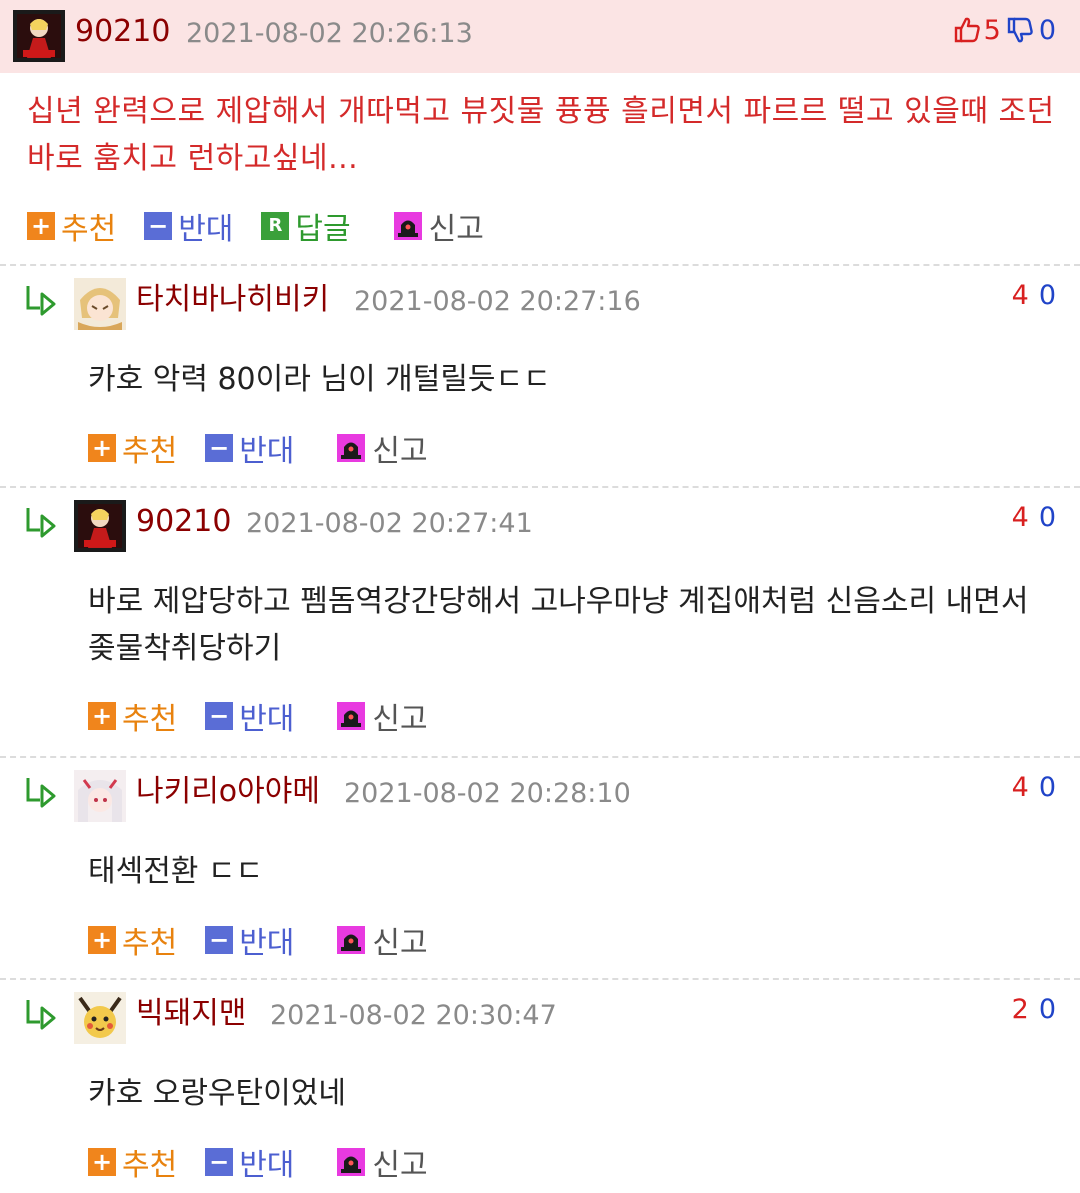  I want to click on nickname: 타치바나히비키, so click(232, 300).